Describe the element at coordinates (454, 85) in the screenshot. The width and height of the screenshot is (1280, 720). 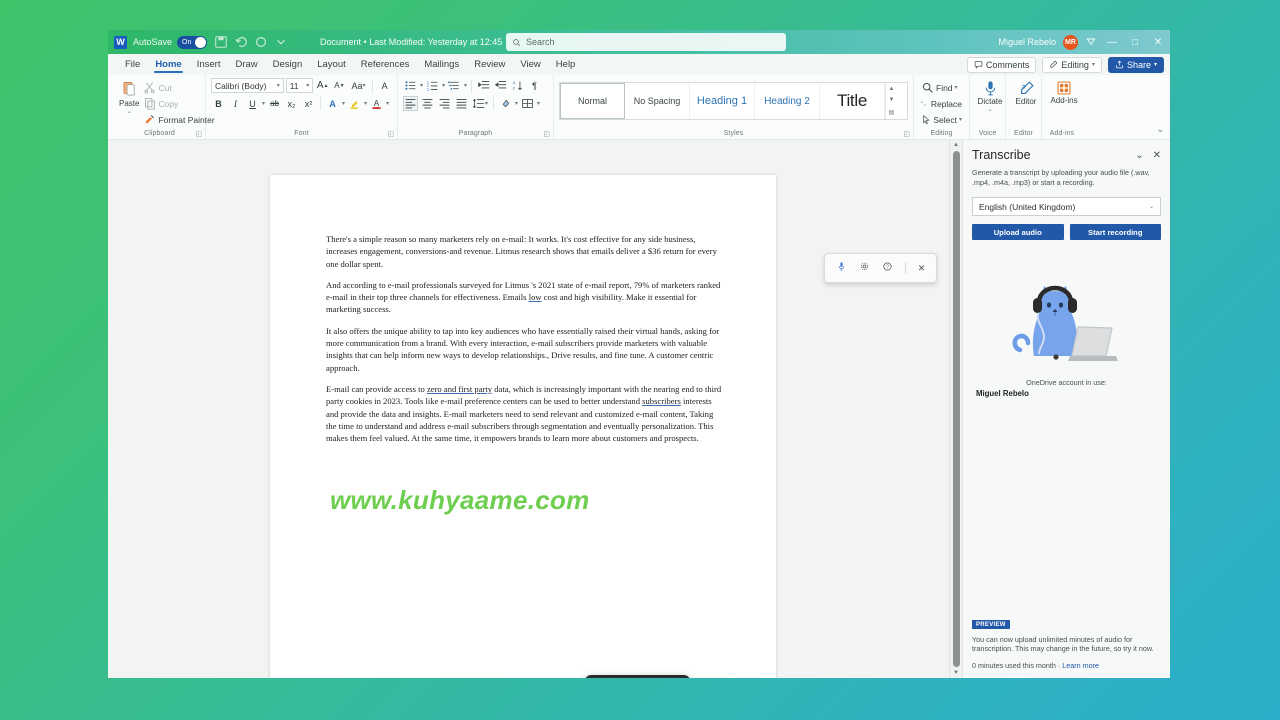
I see `multilevel-list-button` at that location.